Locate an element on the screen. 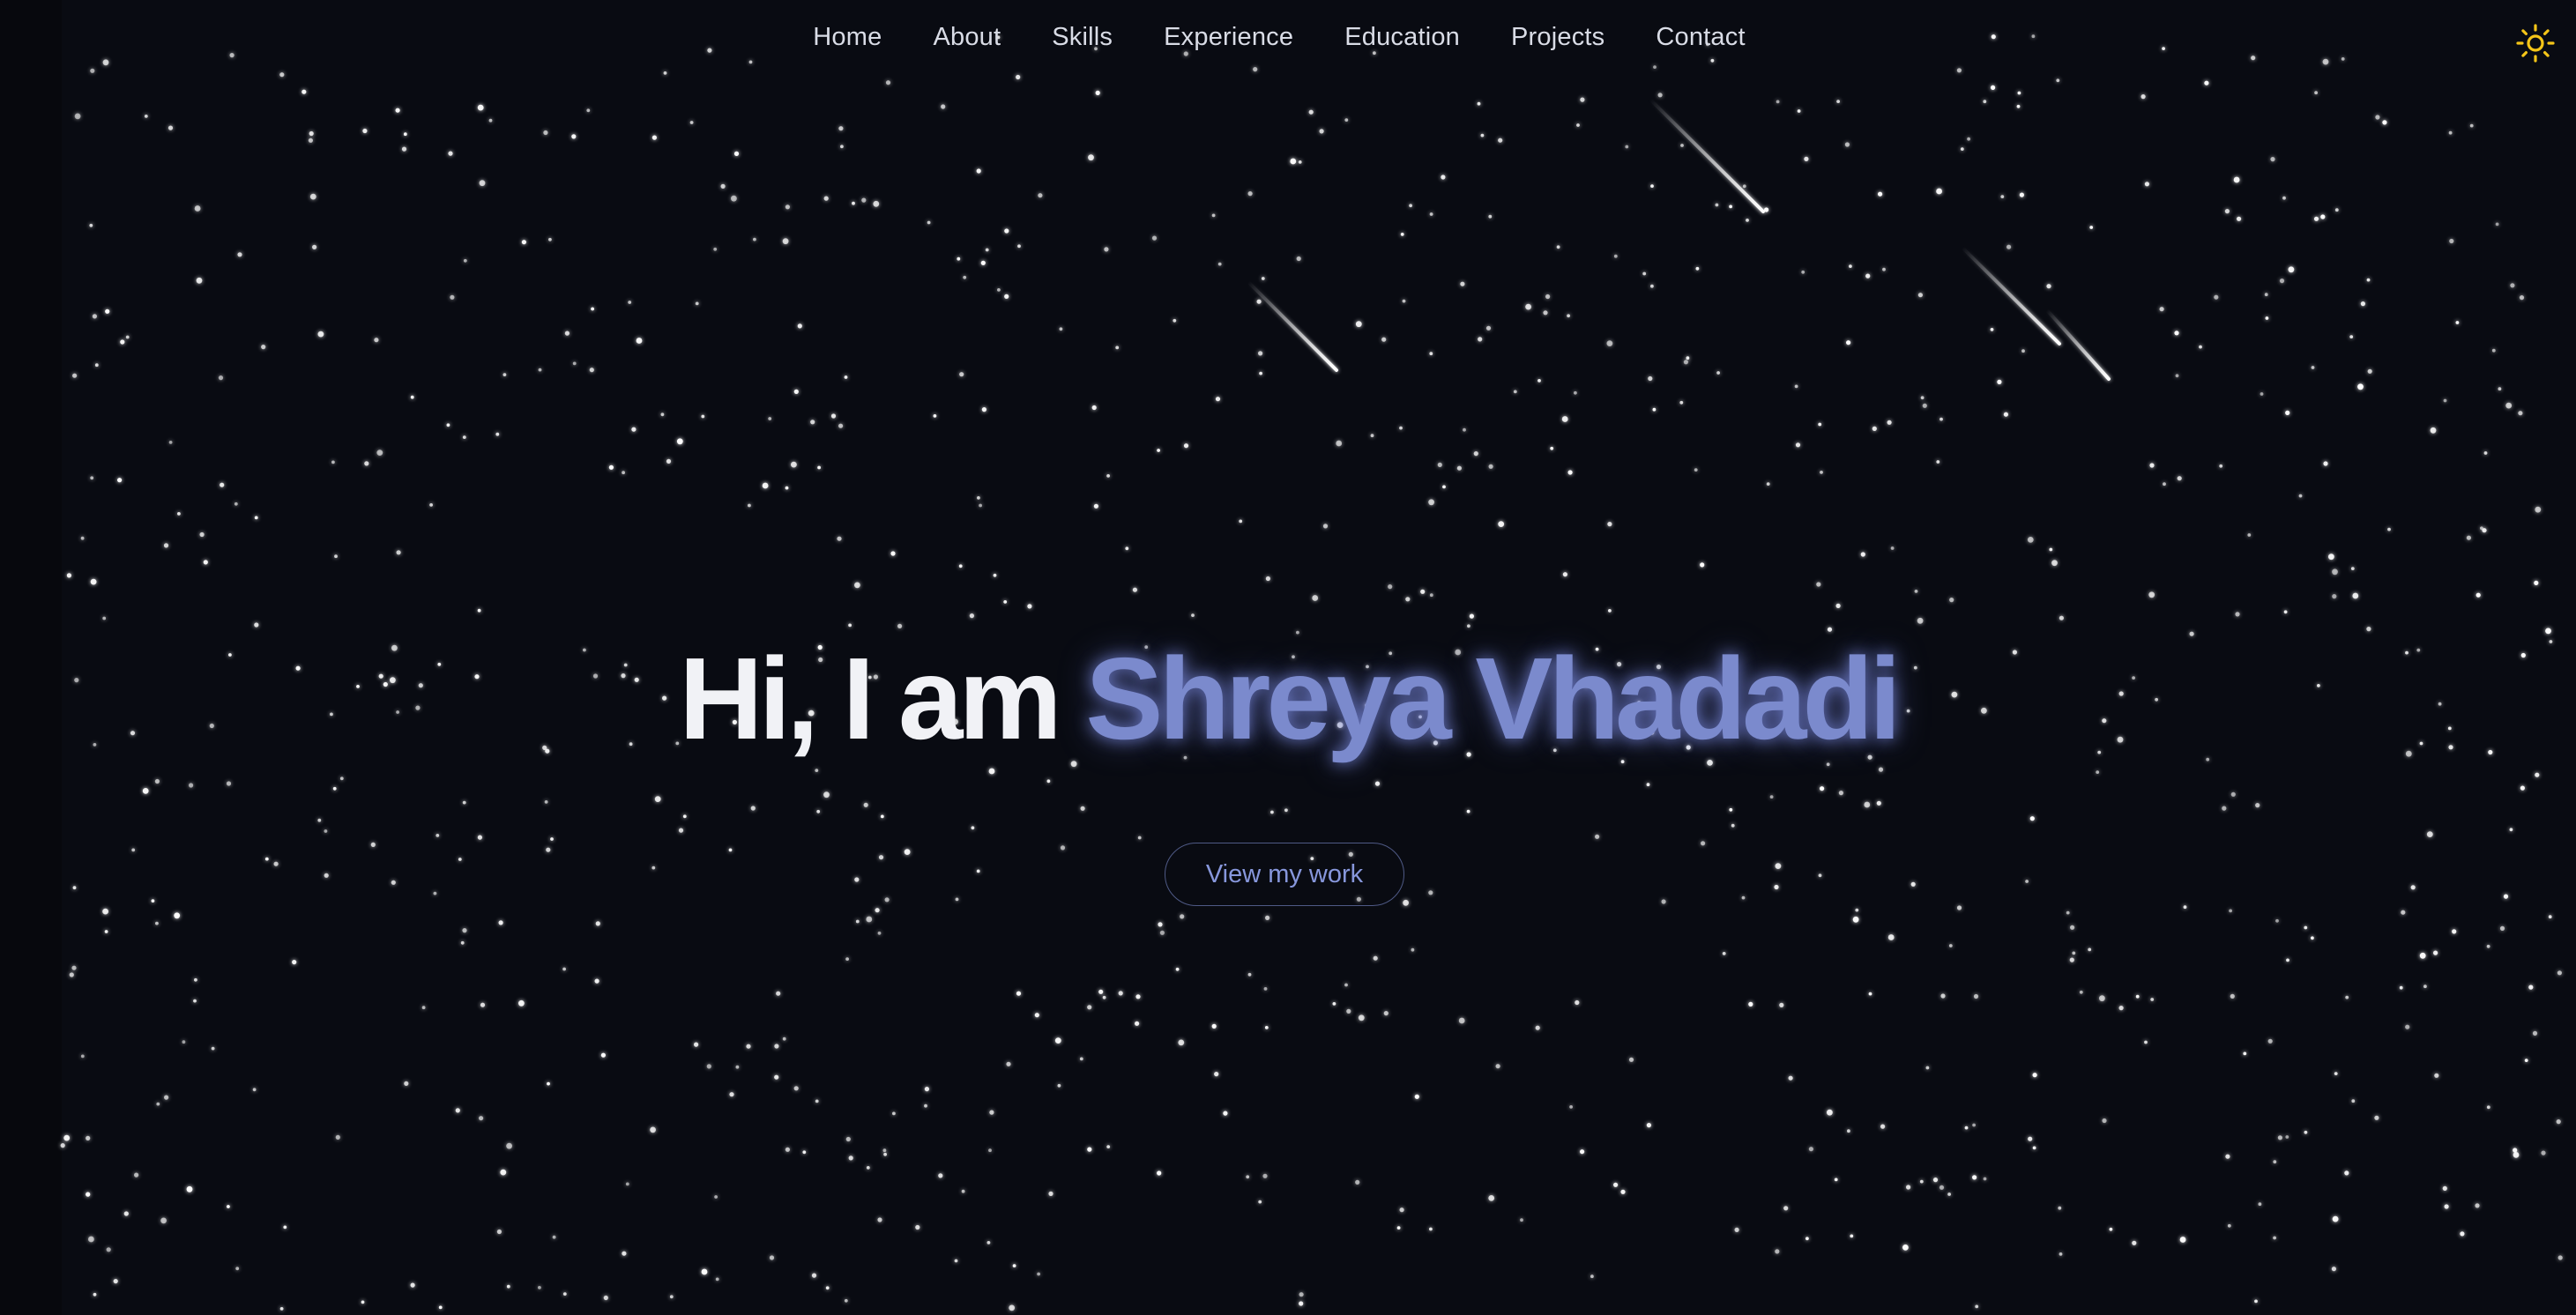 This screenshot has height=1315, width=2576. nav-home: Home is located at coordinates (847, 37).